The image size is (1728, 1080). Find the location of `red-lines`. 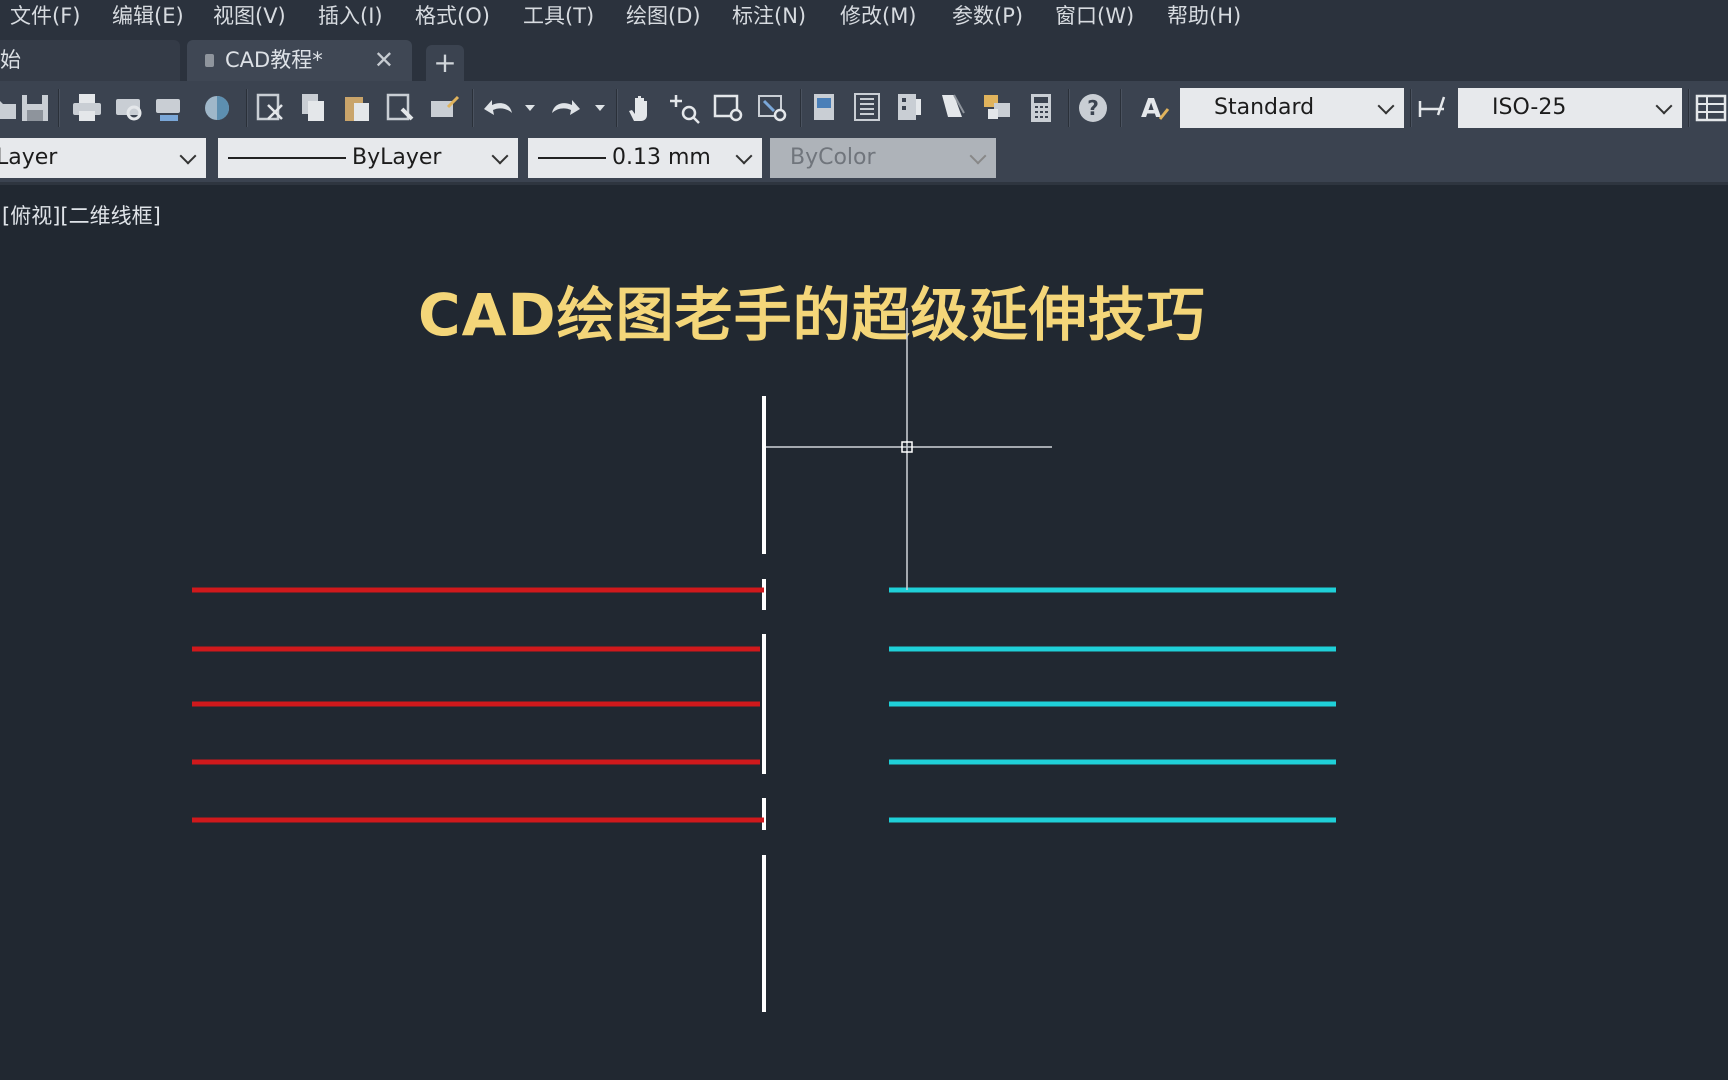

red-lines is located at coordinates (478, 705).